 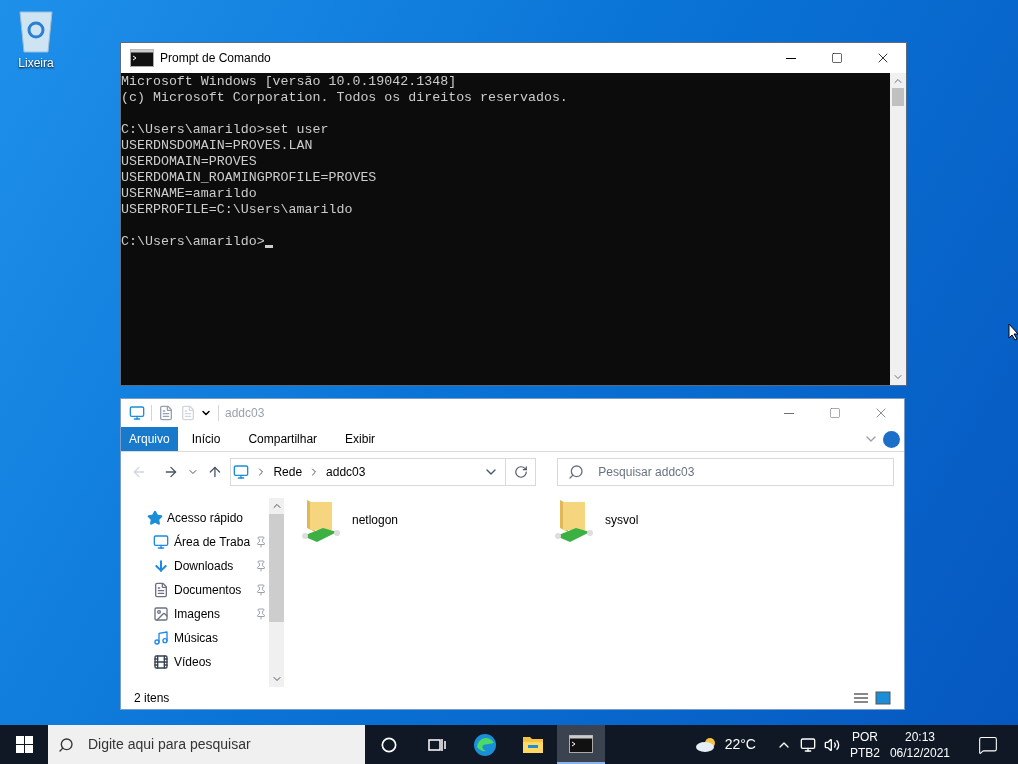 What do you see at coordinates (161, 614) in the screenshot?
I see `picture-icon` at bounding box center [161, 614].